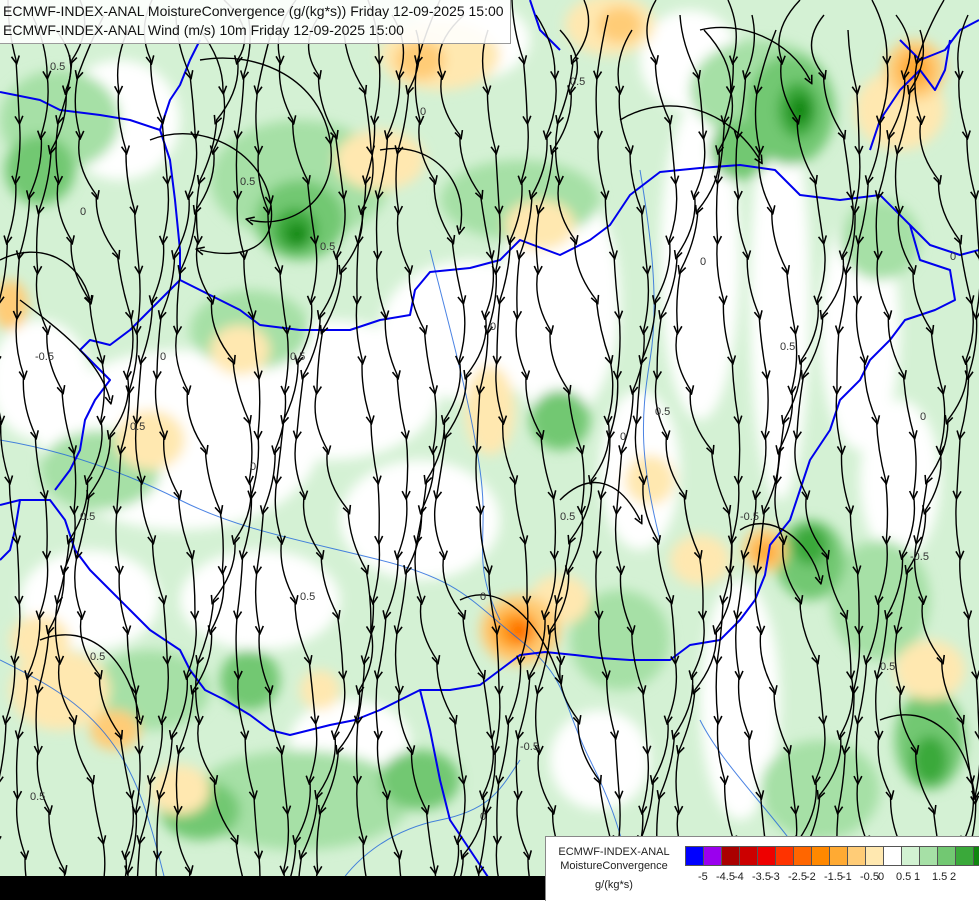 The image size is (979, 901). What do you see at coordinates (847, 877) in the screenshot?
I see `legend-tick: -1` at bounding box center [847, 877].